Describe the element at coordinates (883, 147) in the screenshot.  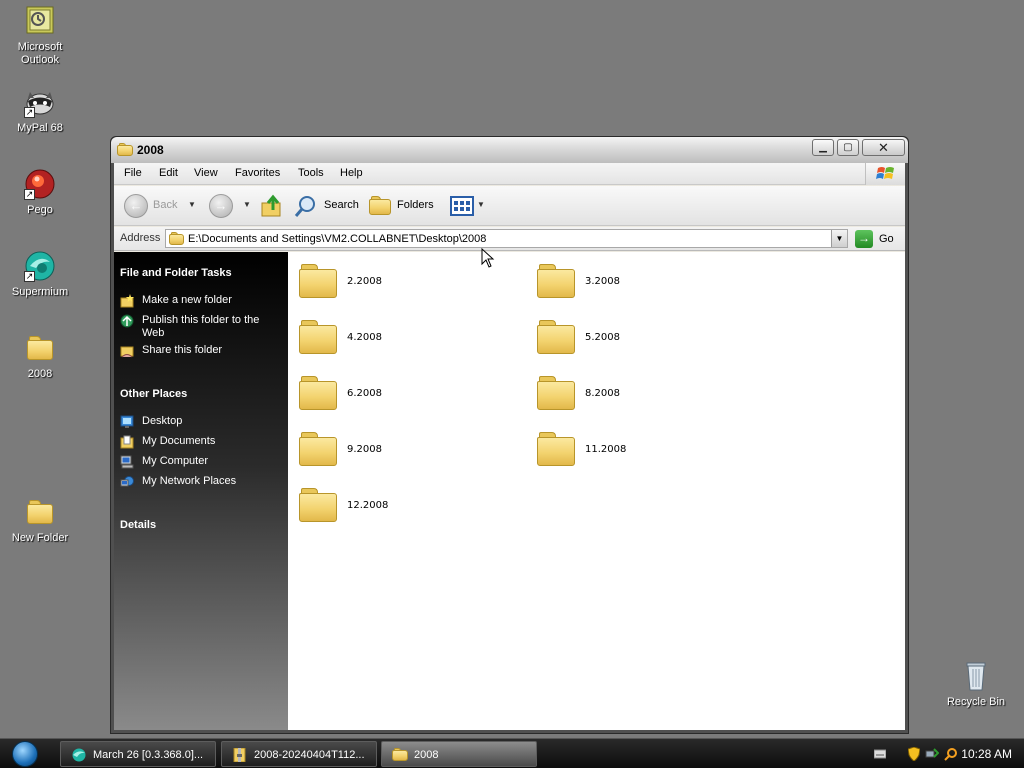
I see `close-button: ✕` at that location.